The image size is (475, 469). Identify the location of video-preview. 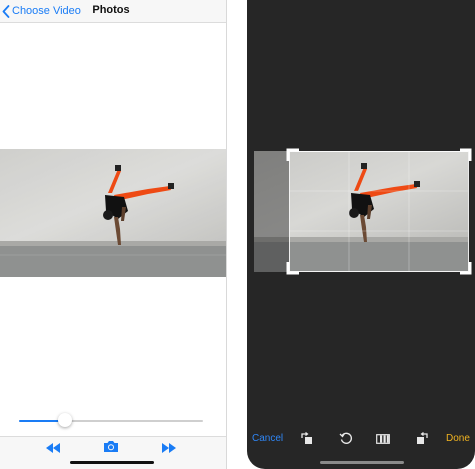
(113, 213).